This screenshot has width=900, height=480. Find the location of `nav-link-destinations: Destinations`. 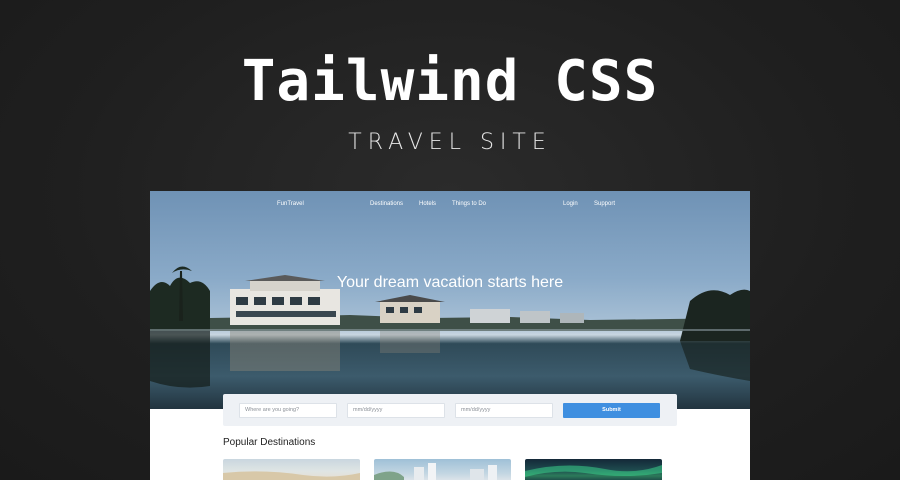

nav-link-destinations: Destinations is located at coordinates (386, 204).